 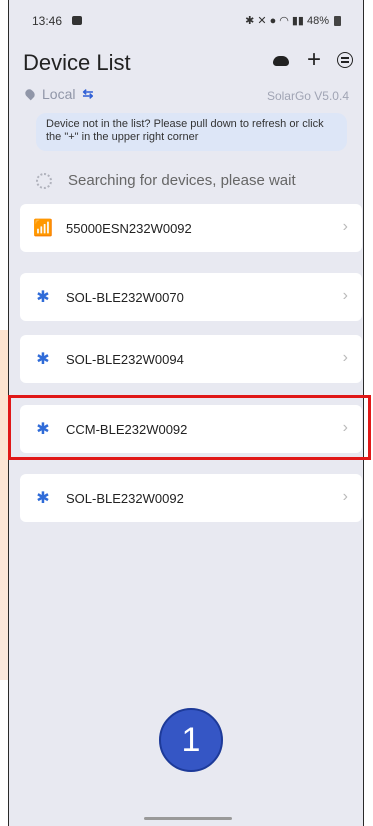 What do you see at coordinates (47, 21) in the screenshot?
I see `status-time: 13:46` at bounding box center [47, 21].